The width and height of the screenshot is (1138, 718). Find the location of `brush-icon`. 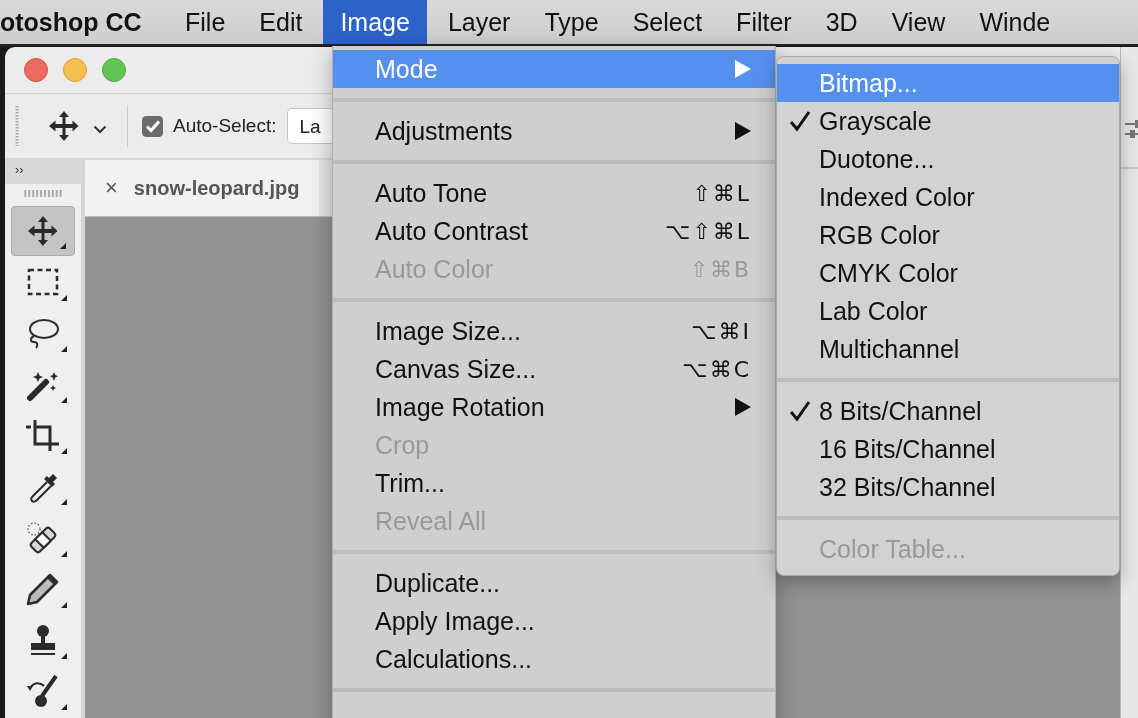

brush-icon is located at coordinates (43, 691).